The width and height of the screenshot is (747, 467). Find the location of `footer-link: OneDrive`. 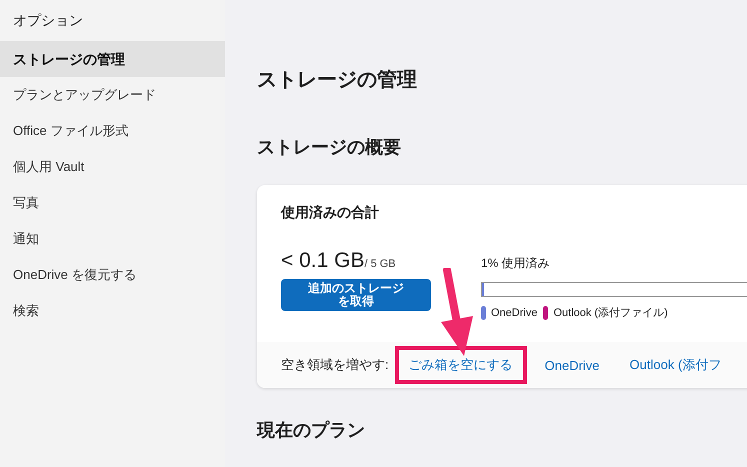

footer-link: OneDrive is located at coordinates (572, 365).